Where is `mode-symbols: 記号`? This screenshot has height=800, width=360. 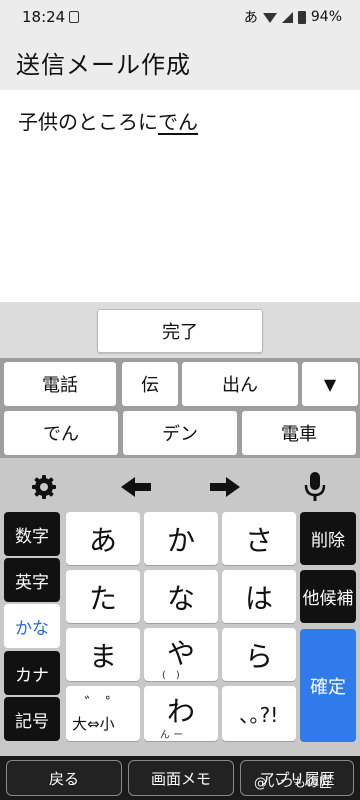
mode-symbols: 記号 is located at coordinates (32, 719).